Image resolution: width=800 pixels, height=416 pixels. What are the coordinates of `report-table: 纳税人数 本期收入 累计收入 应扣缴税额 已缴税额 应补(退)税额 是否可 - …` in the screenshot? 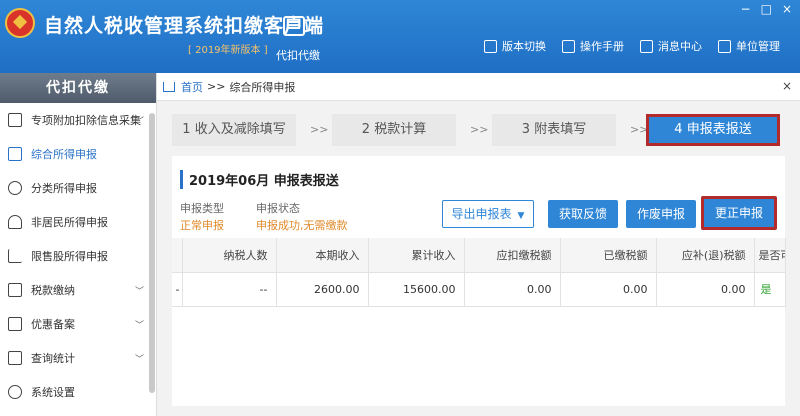 It's located at (479, 272).